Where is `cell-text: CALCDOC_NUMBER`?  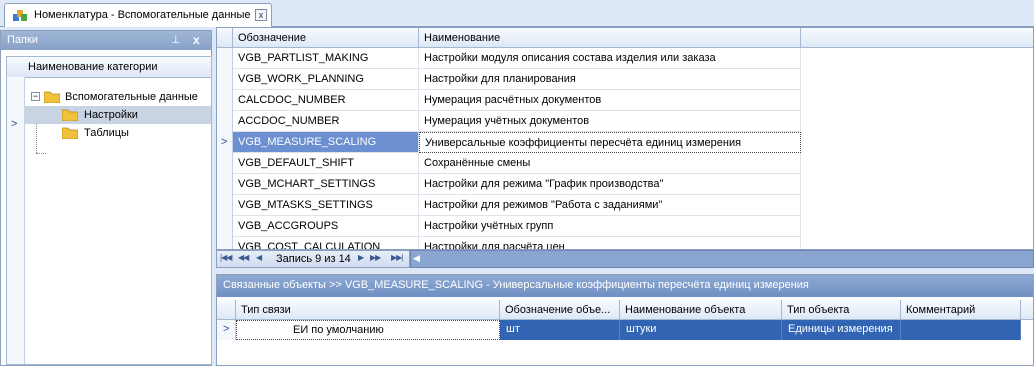 cell-text: CALCDOC_NUMBER is located at coordinates (292, 100).